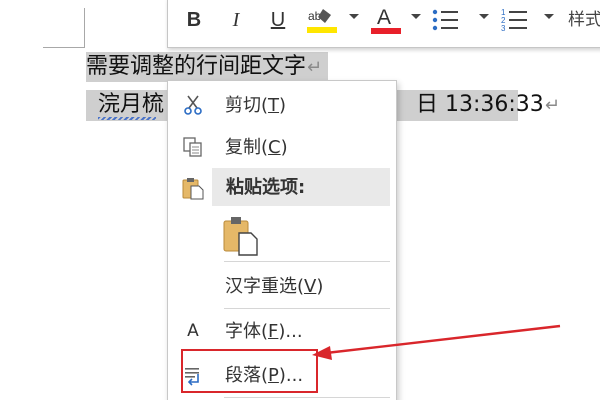  Describe the element at coordinates (436, 342) in the screenshot. I see `callout-arrow-icon` at that location.